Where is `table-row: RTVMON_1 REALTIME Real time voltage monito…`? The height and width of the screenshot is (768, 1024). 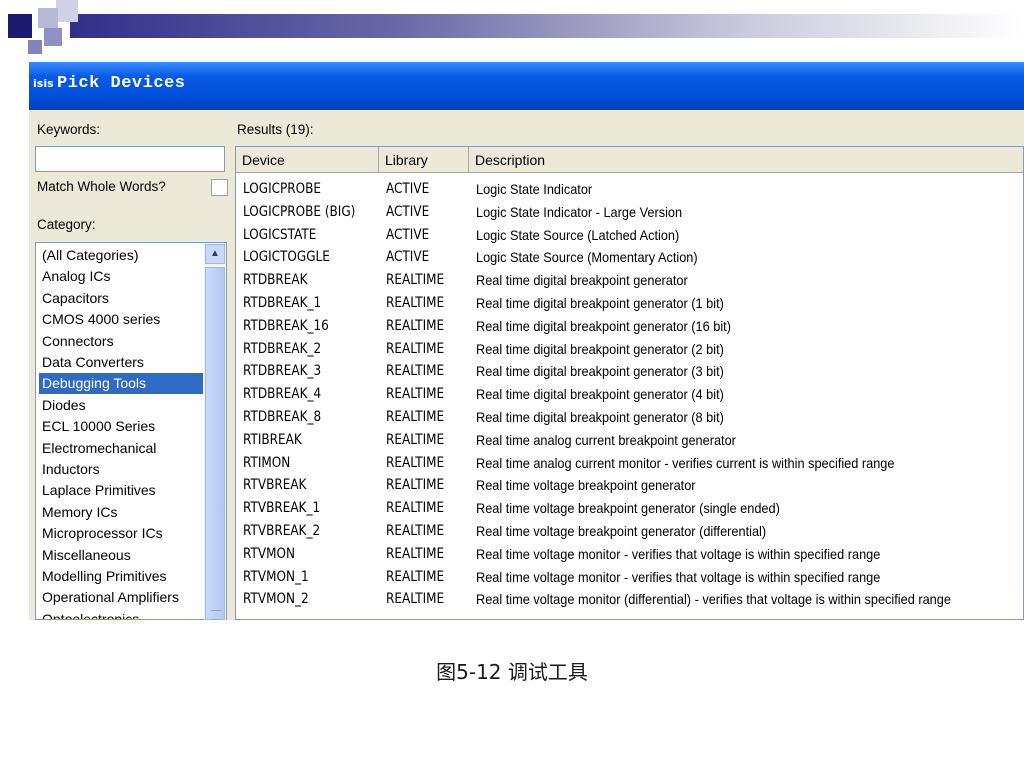
table-row: RTVMON_1 REALTIME Real time voltage monito… is located at coordinates (629, 577).